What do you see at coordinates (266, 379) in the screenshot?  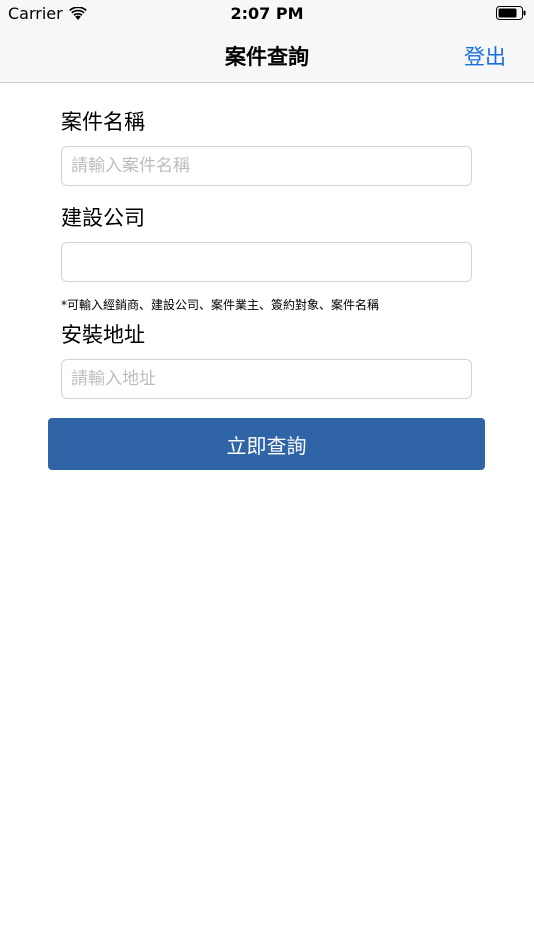 I see `address-input` at bounding box center [266, 379].